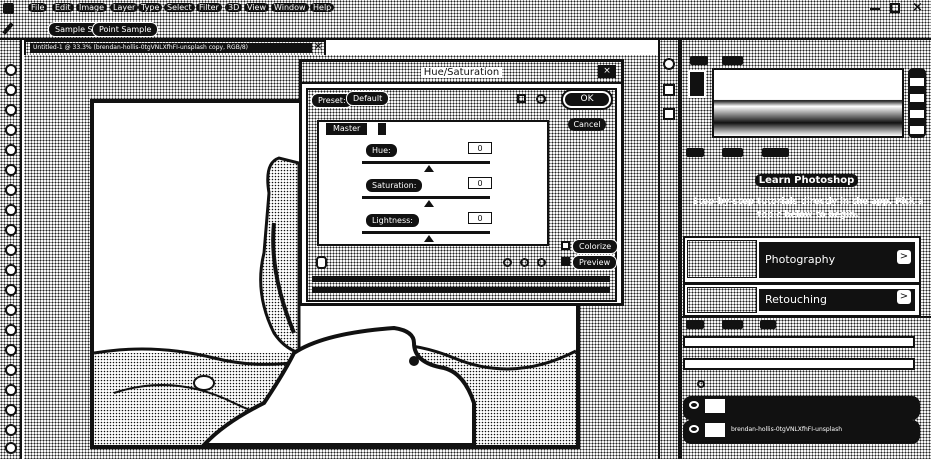 This screenshot has height=459, width=931. What do you see at coordinates (11, 230) in the screenshot?
I see `stamp-tool-icon` at bounding box center [11, 230].